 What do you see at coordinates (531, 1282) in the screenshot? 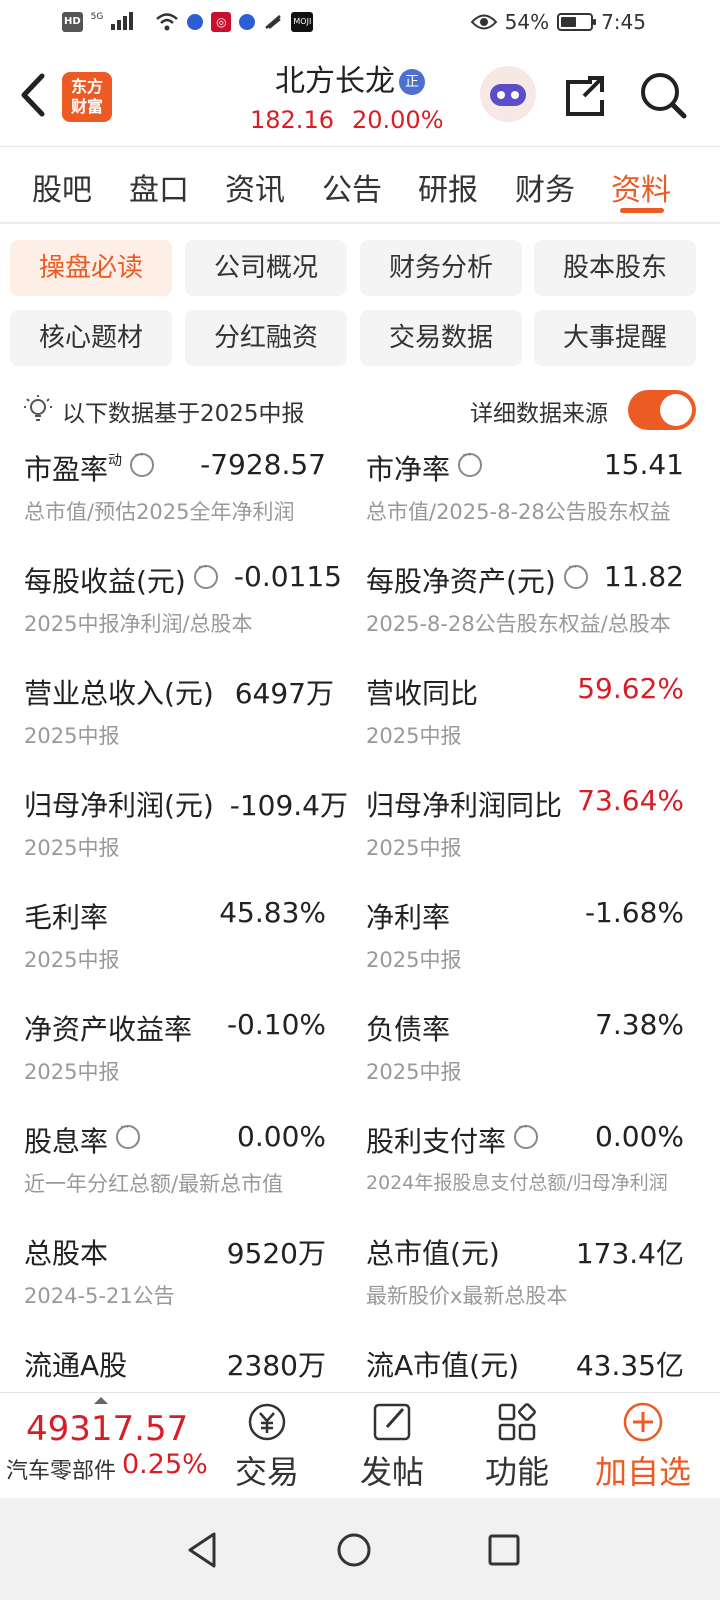
I see `metric-market-cap: 总市值(元) 173.4亿 最新股价x最新总股本` at bounding box center [531, 1282].